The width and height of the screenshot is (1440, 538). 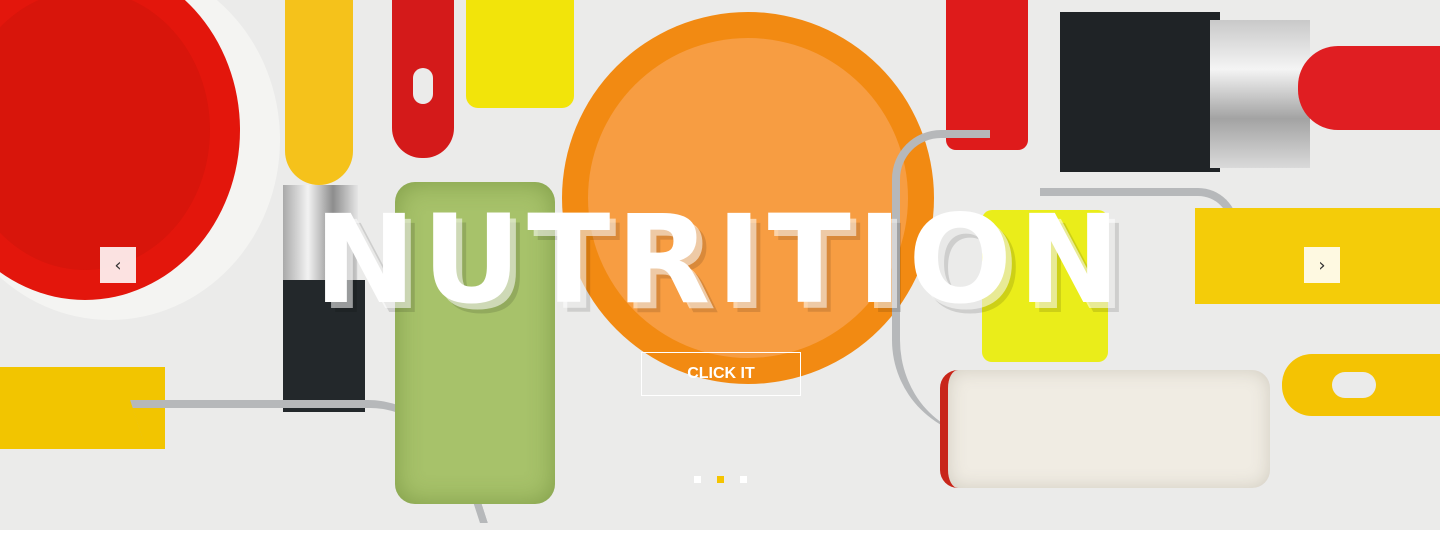 I want to click on slide-pagination, so click(x=720, y=479).